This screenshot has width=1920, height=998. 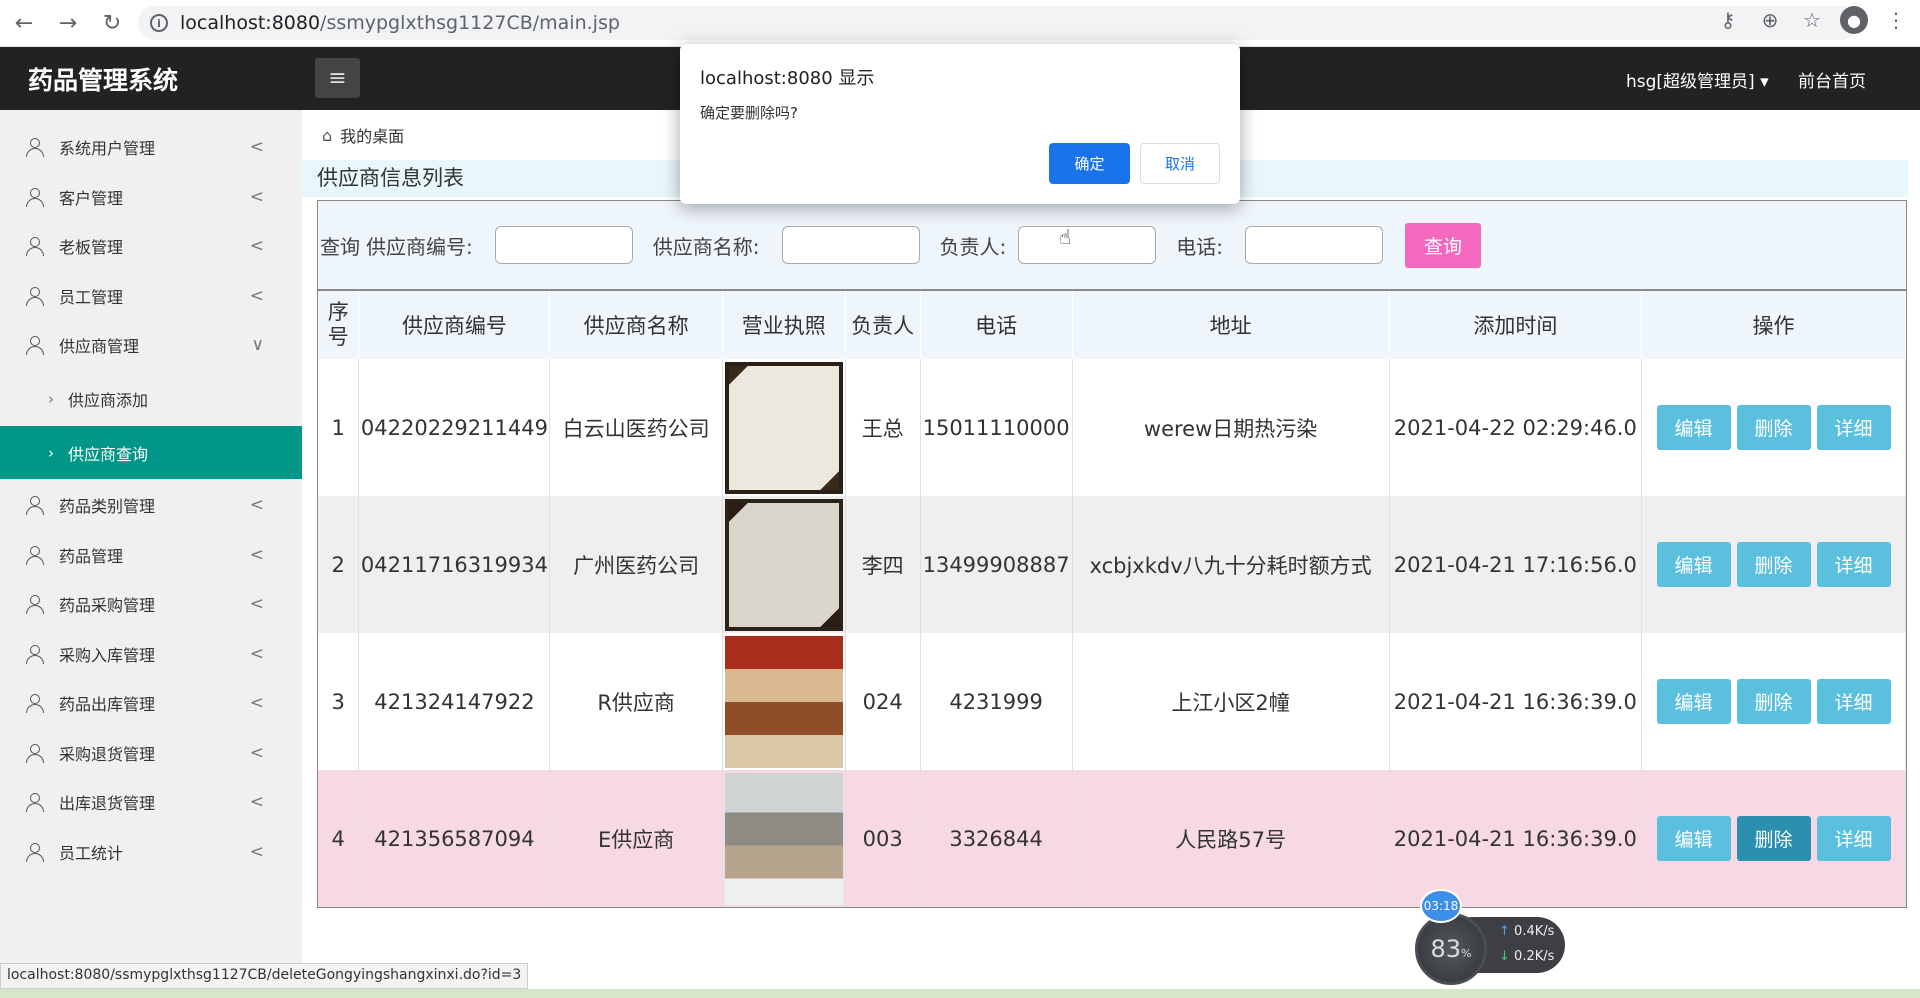 What do you see at coordinates (1770, 20) in the screenshot?
I see `zoom-icon: ⊕` at bounding box center [1770, 20].